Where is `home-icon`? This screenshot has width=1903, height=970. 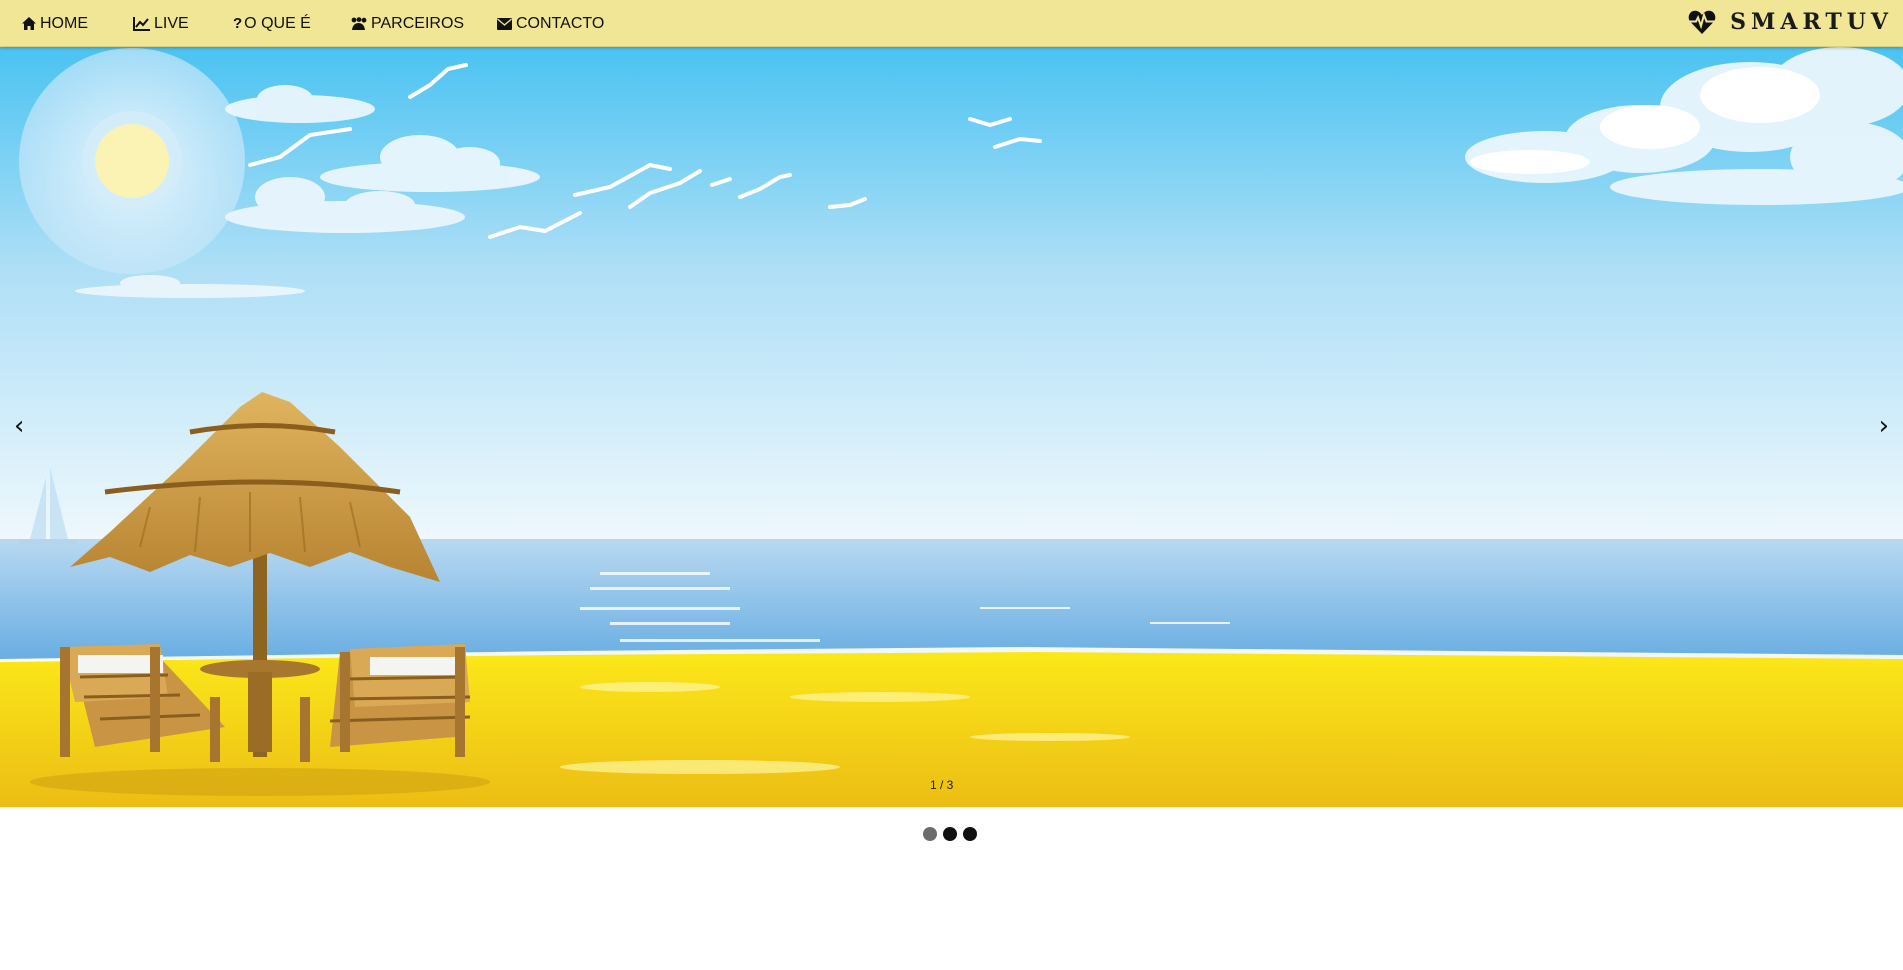
home-icon is located at coordinates (29, 23).